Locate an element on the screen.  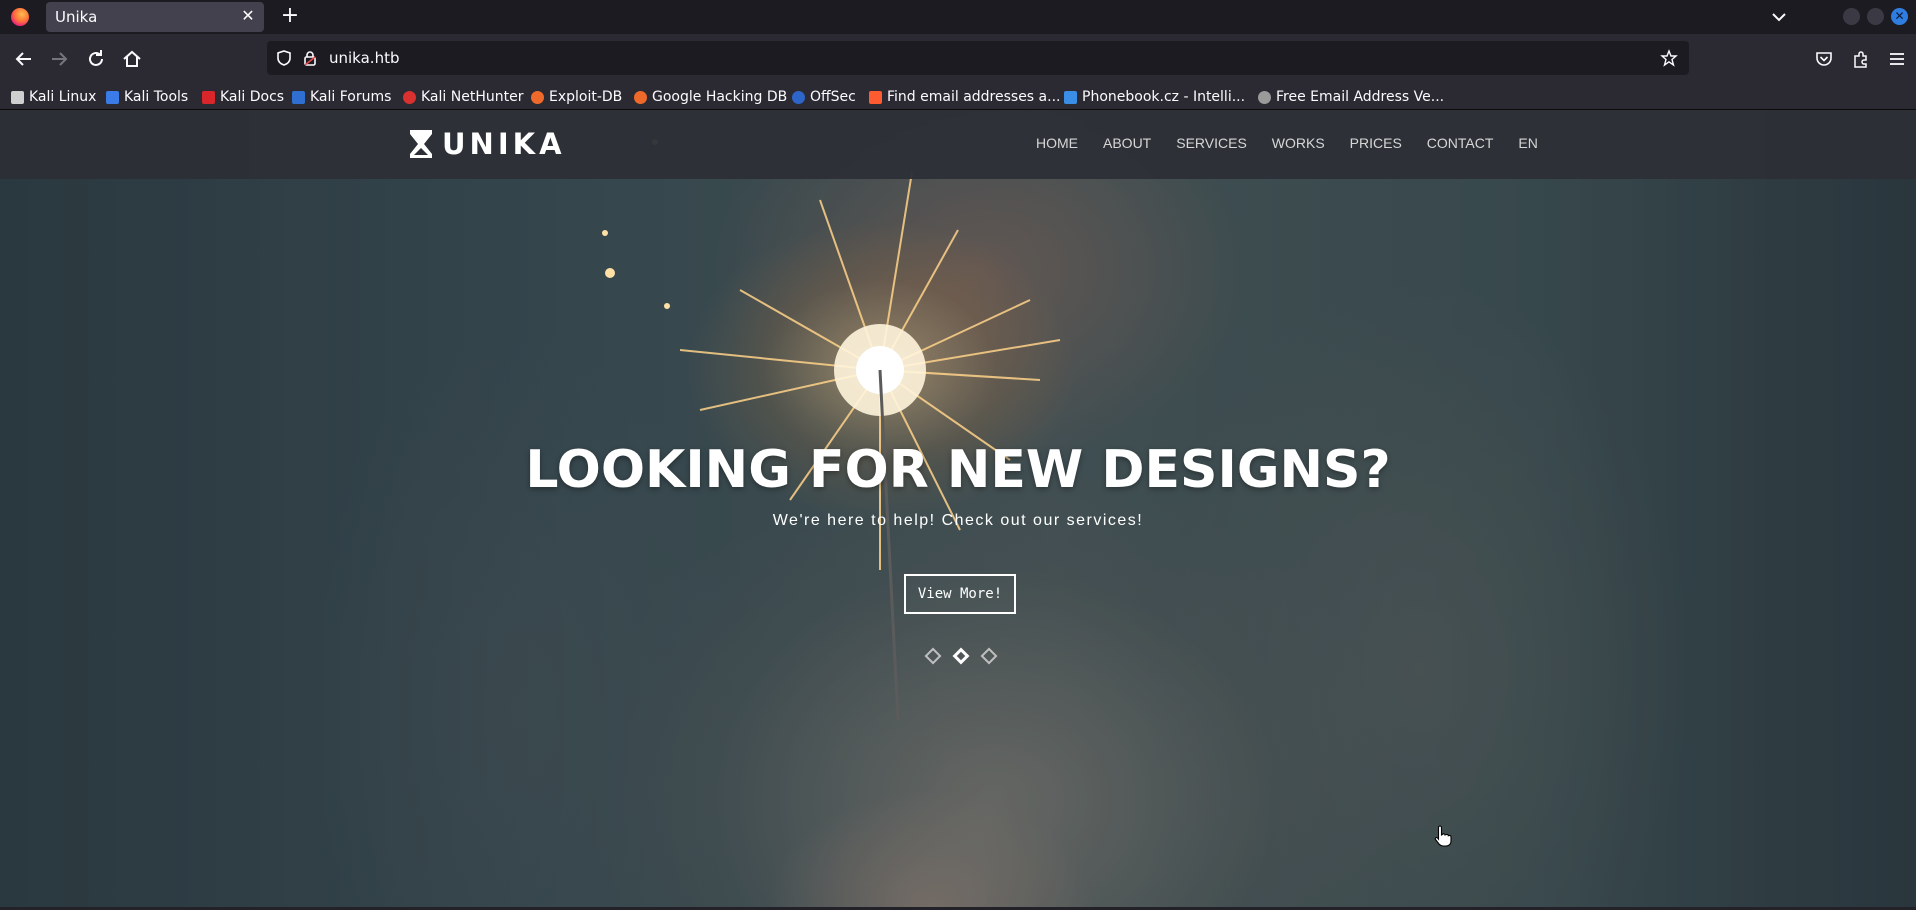
nav-prices: PRICES is located at coordinates (1376, 143).